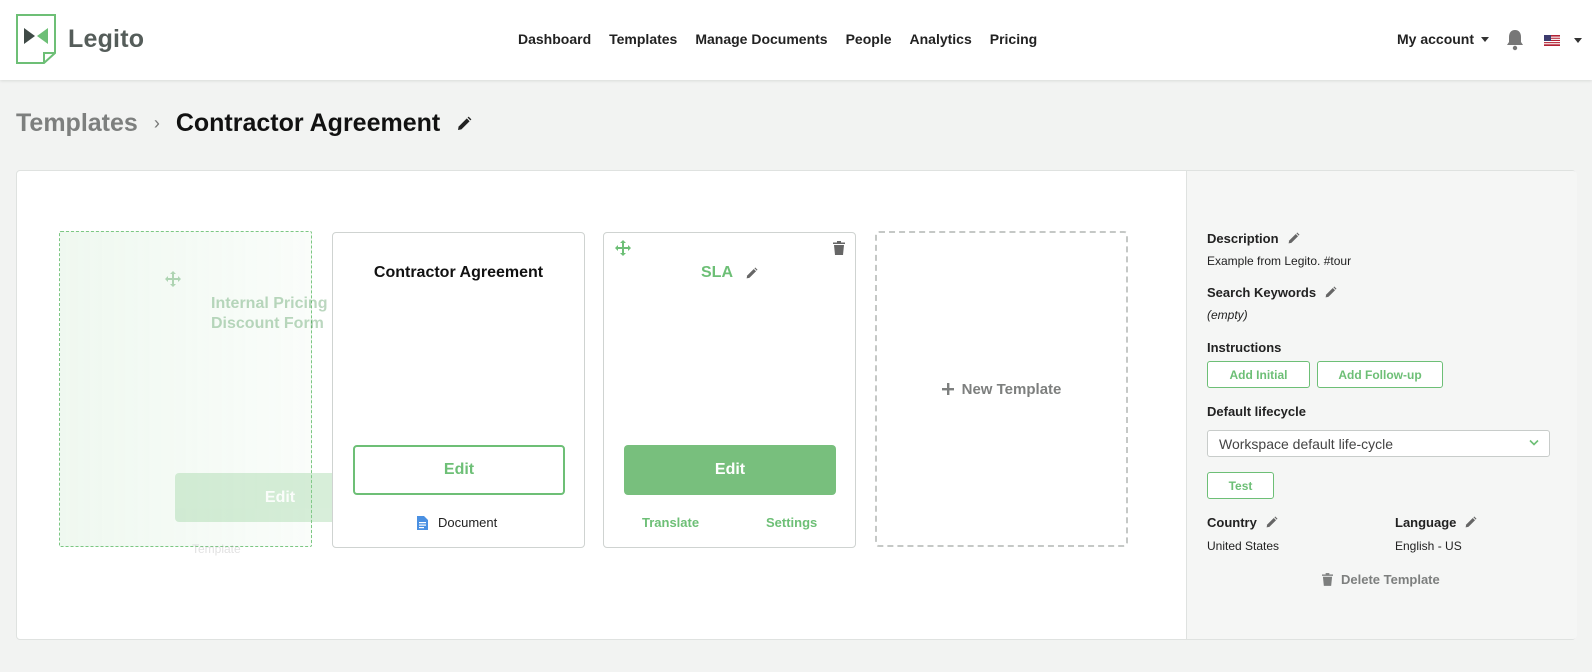 The width and height of the screenshot is (1592, 672). I want to click on bell-icon, so click(1515, 40).